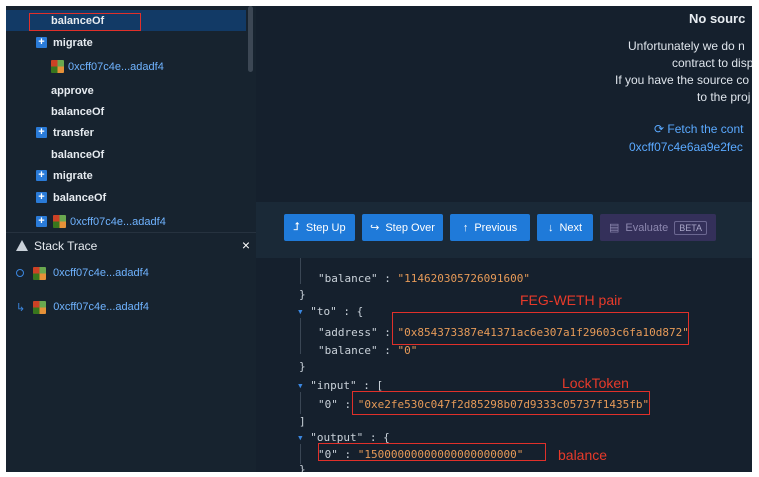 This screenshot has width=759, height=477. Describe the element at coordinates (66, 245) in the screenshot. I see `stack-trace-title: Stack Trace` at that location.